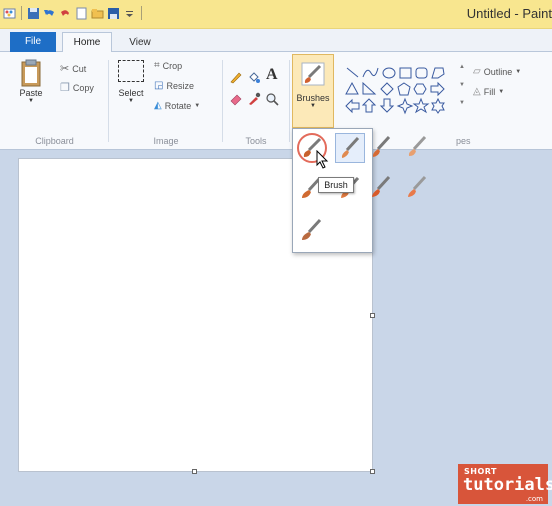  Describe the element at coordinates (477, 91) in the screenshot. I see `fill-icon: ◬` at that location.